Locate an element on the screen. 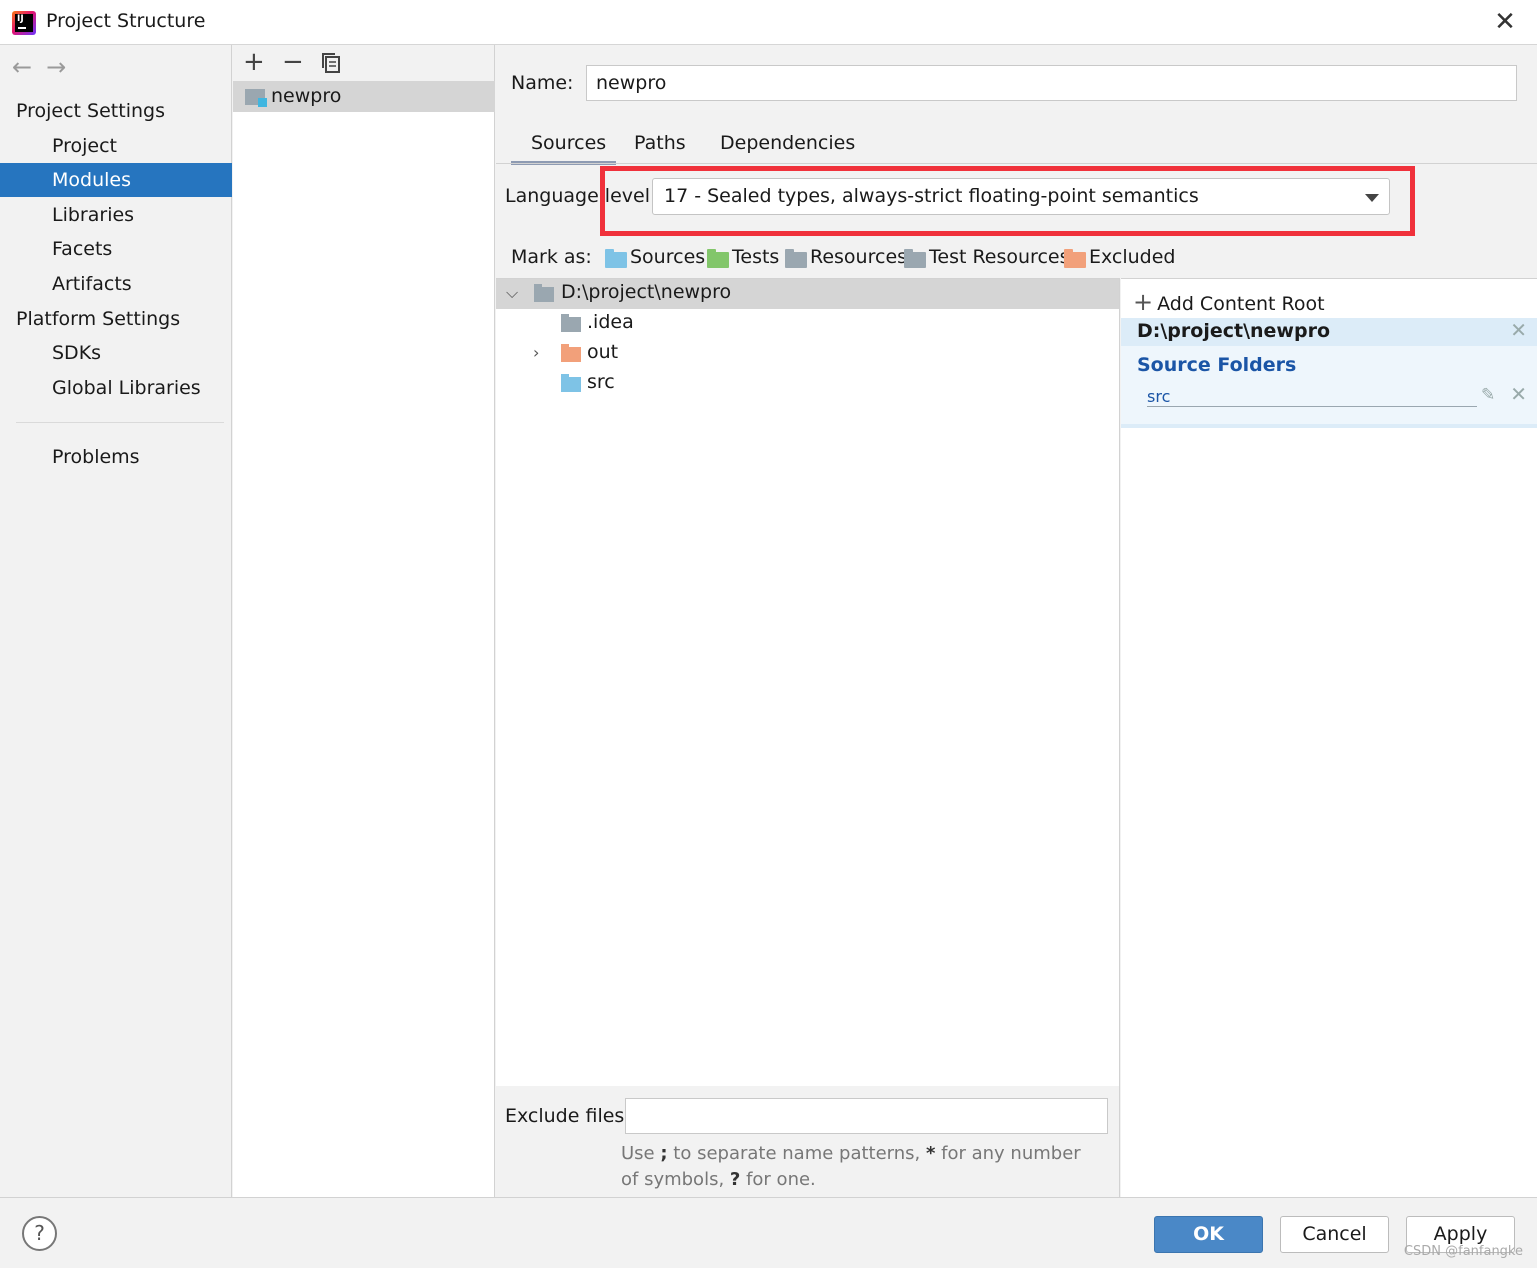 The image size is (1537, 1268). exclude-files-input is located at coordinates (866, 1116).